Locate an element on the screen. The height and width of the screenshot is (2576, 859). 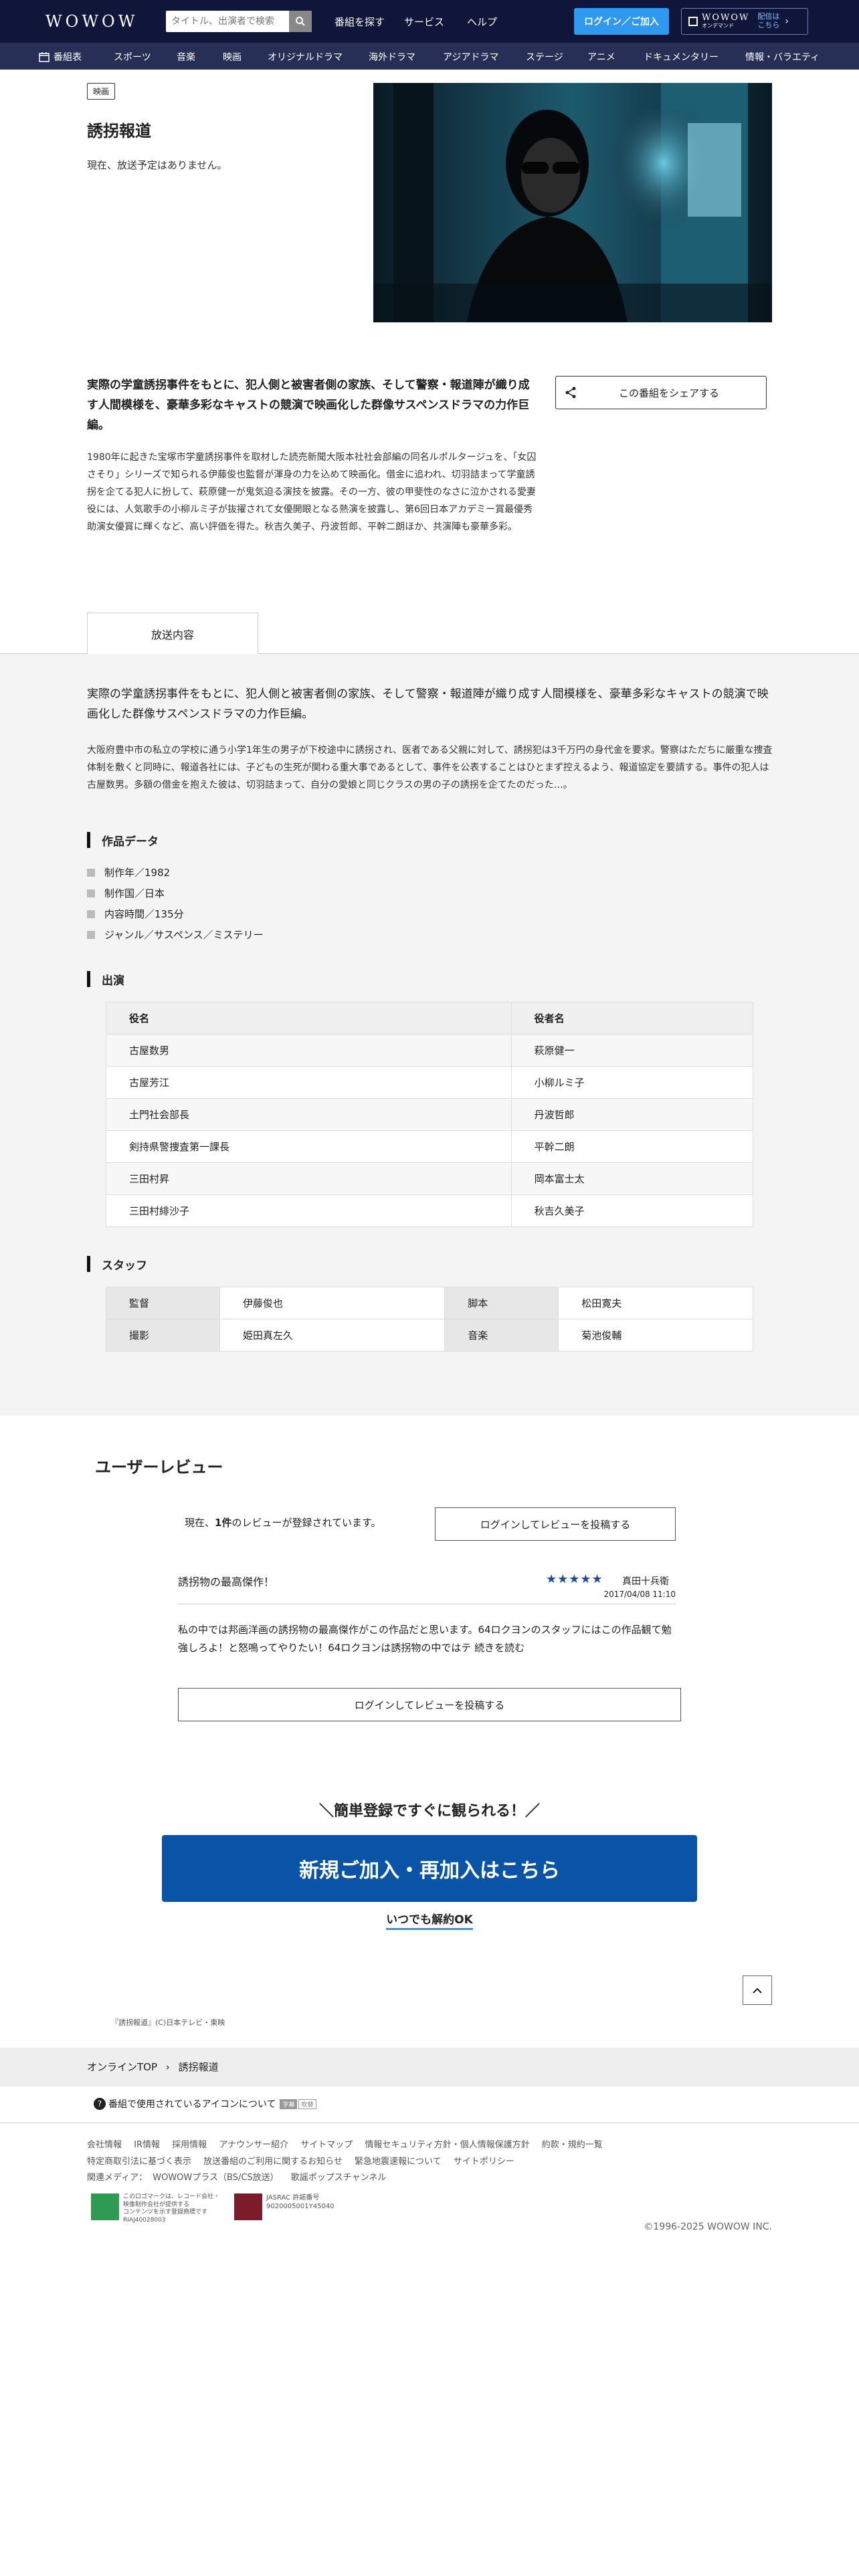
cast-header-role: 役名 is located at coordinates (309, 1018).